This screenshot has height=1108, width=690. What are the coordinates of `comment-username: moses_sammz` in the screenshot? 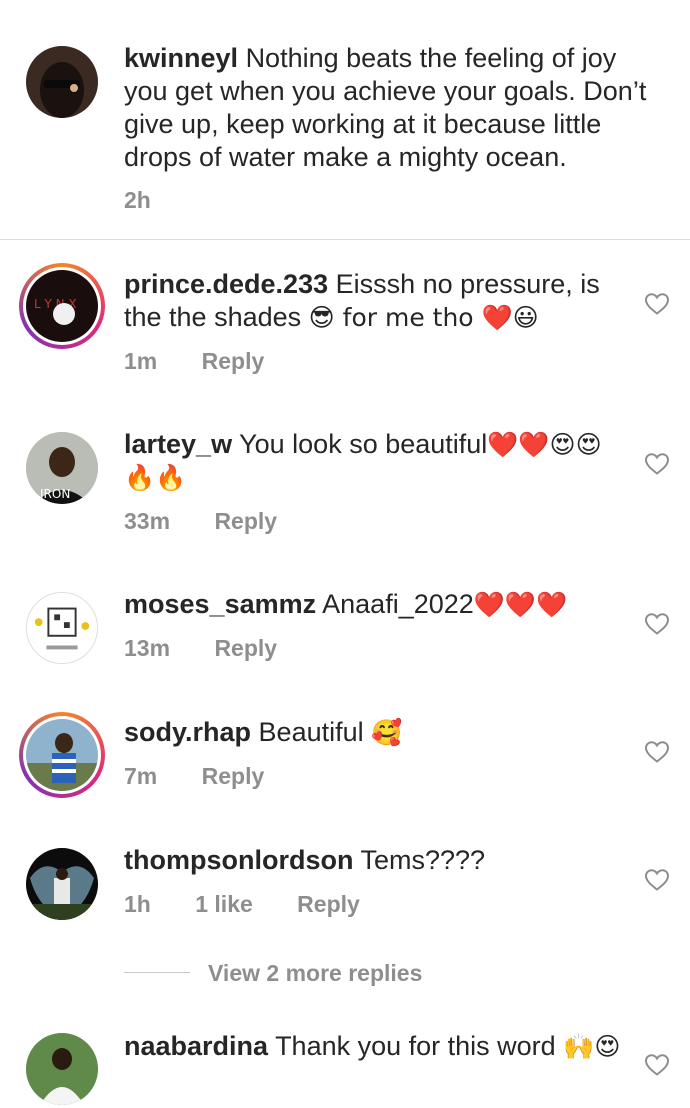 It's located at (220, 604).